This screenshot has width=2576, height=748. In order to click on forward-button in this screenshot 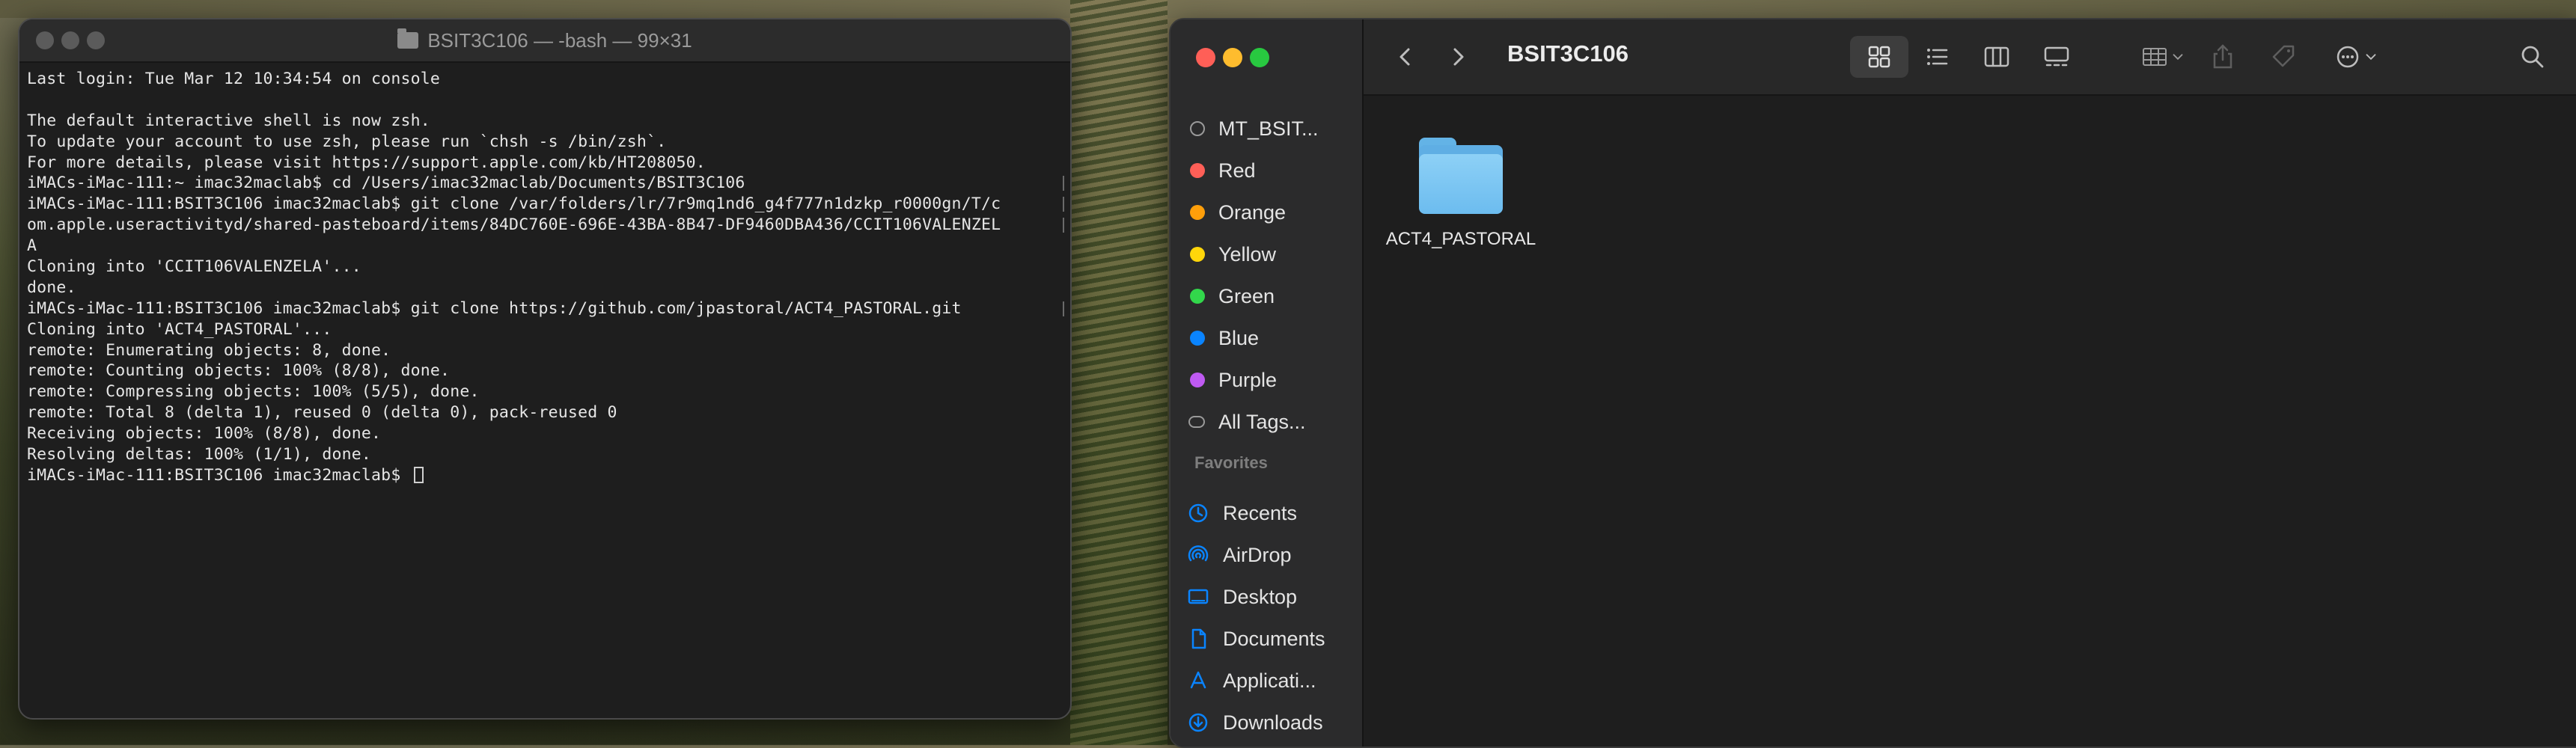, I will do `click(1458, 57)`.